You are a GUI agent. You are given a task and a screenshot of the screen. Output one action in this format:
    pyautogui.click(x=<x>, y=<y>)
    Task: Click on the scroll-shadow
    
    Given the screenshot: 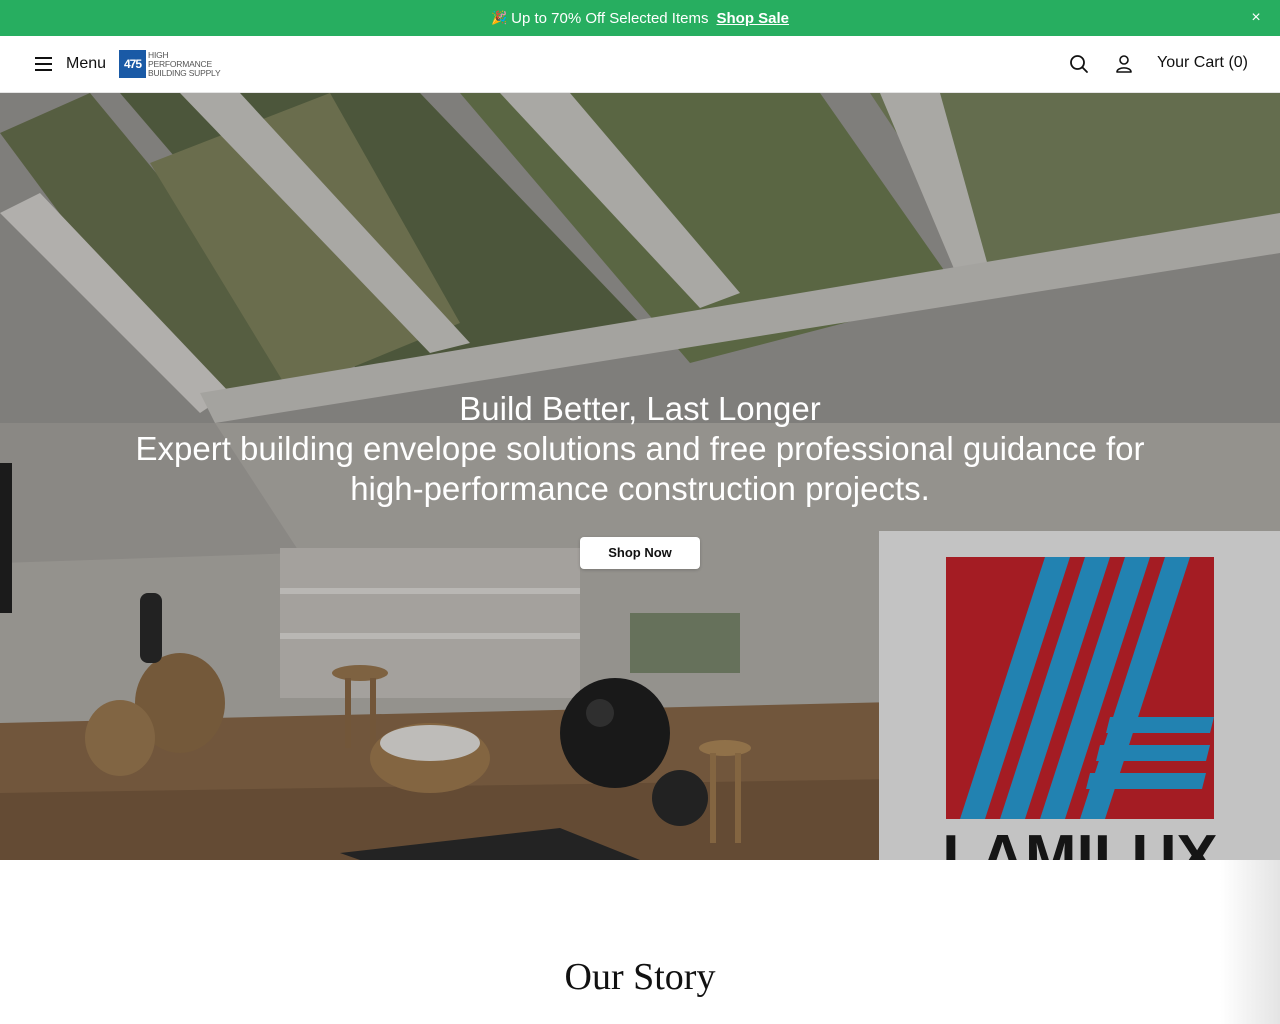 What is the action you would take?
    pyautogui.click(x=1250, y=942)
    